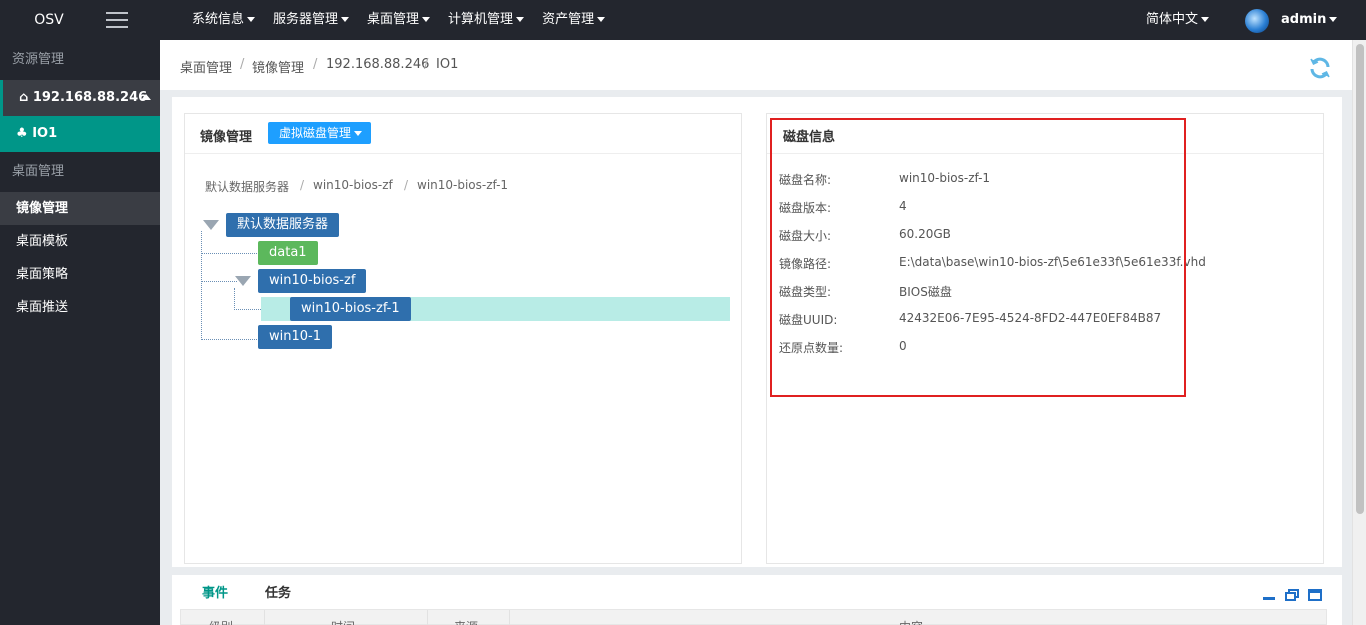 The width and height of the screenshot is (1366, 625). What do you see at coordinates (805, 292) in the screenshot?
I see `info-label: 磁盘类型:` at bounding box center [805, 292].